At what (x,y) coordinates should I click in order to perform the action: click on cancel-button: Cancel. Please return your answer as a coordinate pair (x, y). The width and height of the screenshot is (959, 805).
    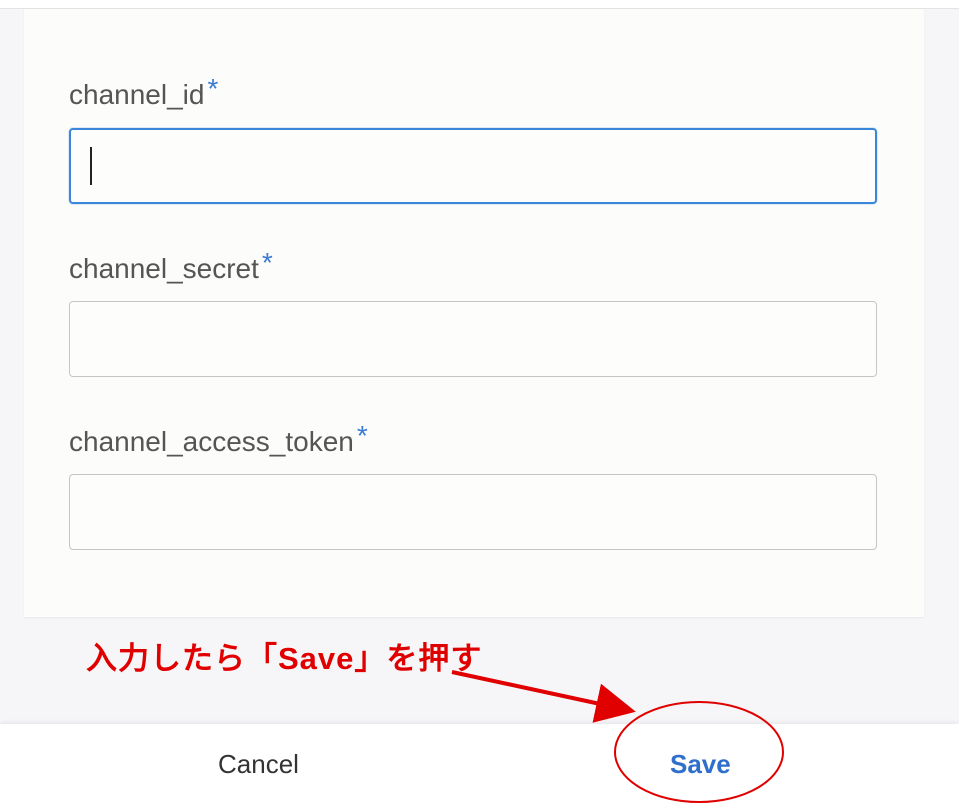
    Looking at the image, I should click on (258, 764).